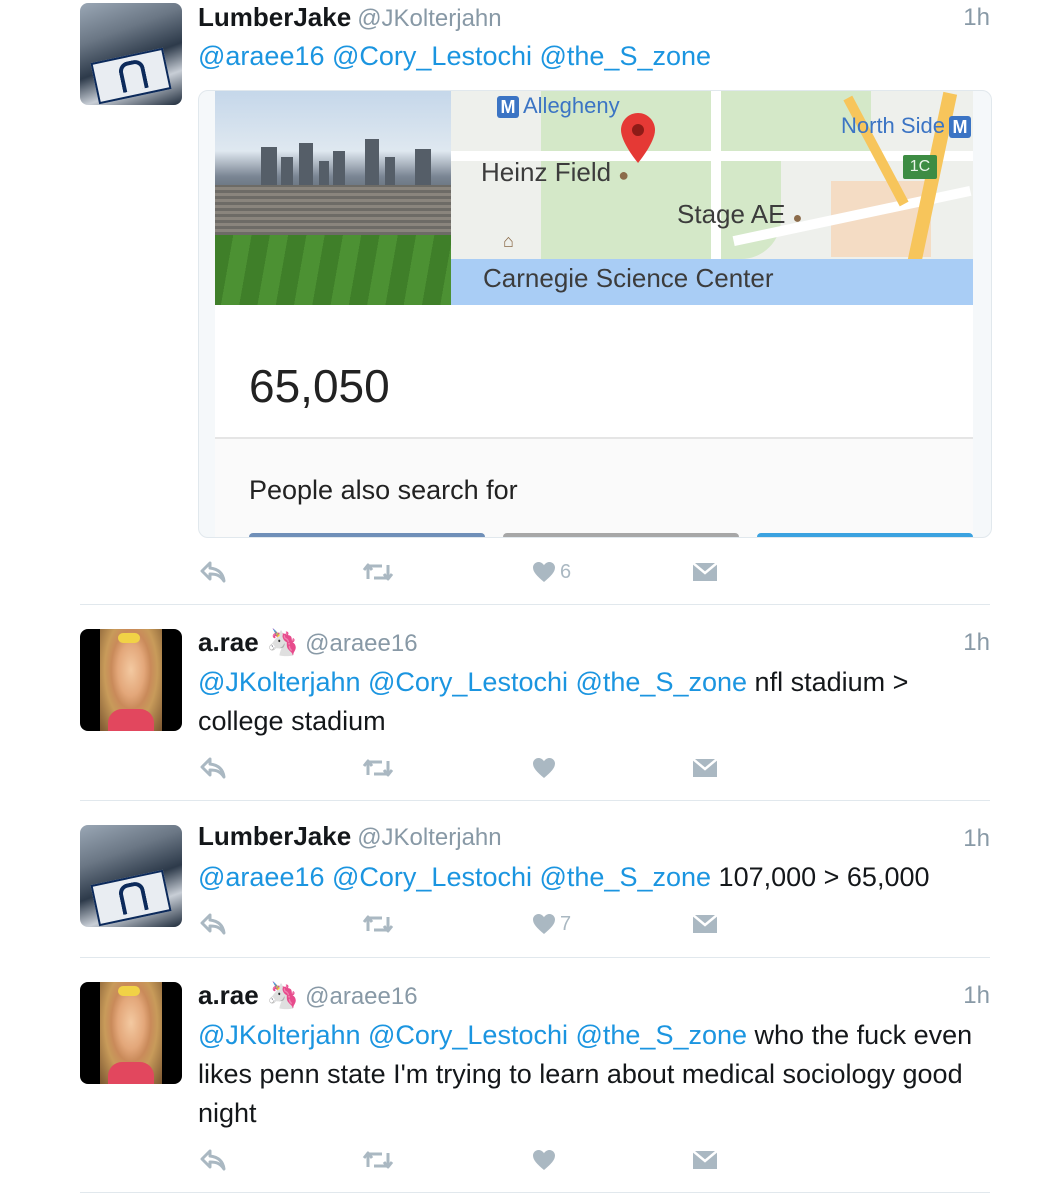 Image resolution: width=1058 pixels, height=1200 pixels. Describe the element at coordinates (566, 572) in the screenshot. I see `like-count: 6` at that location.